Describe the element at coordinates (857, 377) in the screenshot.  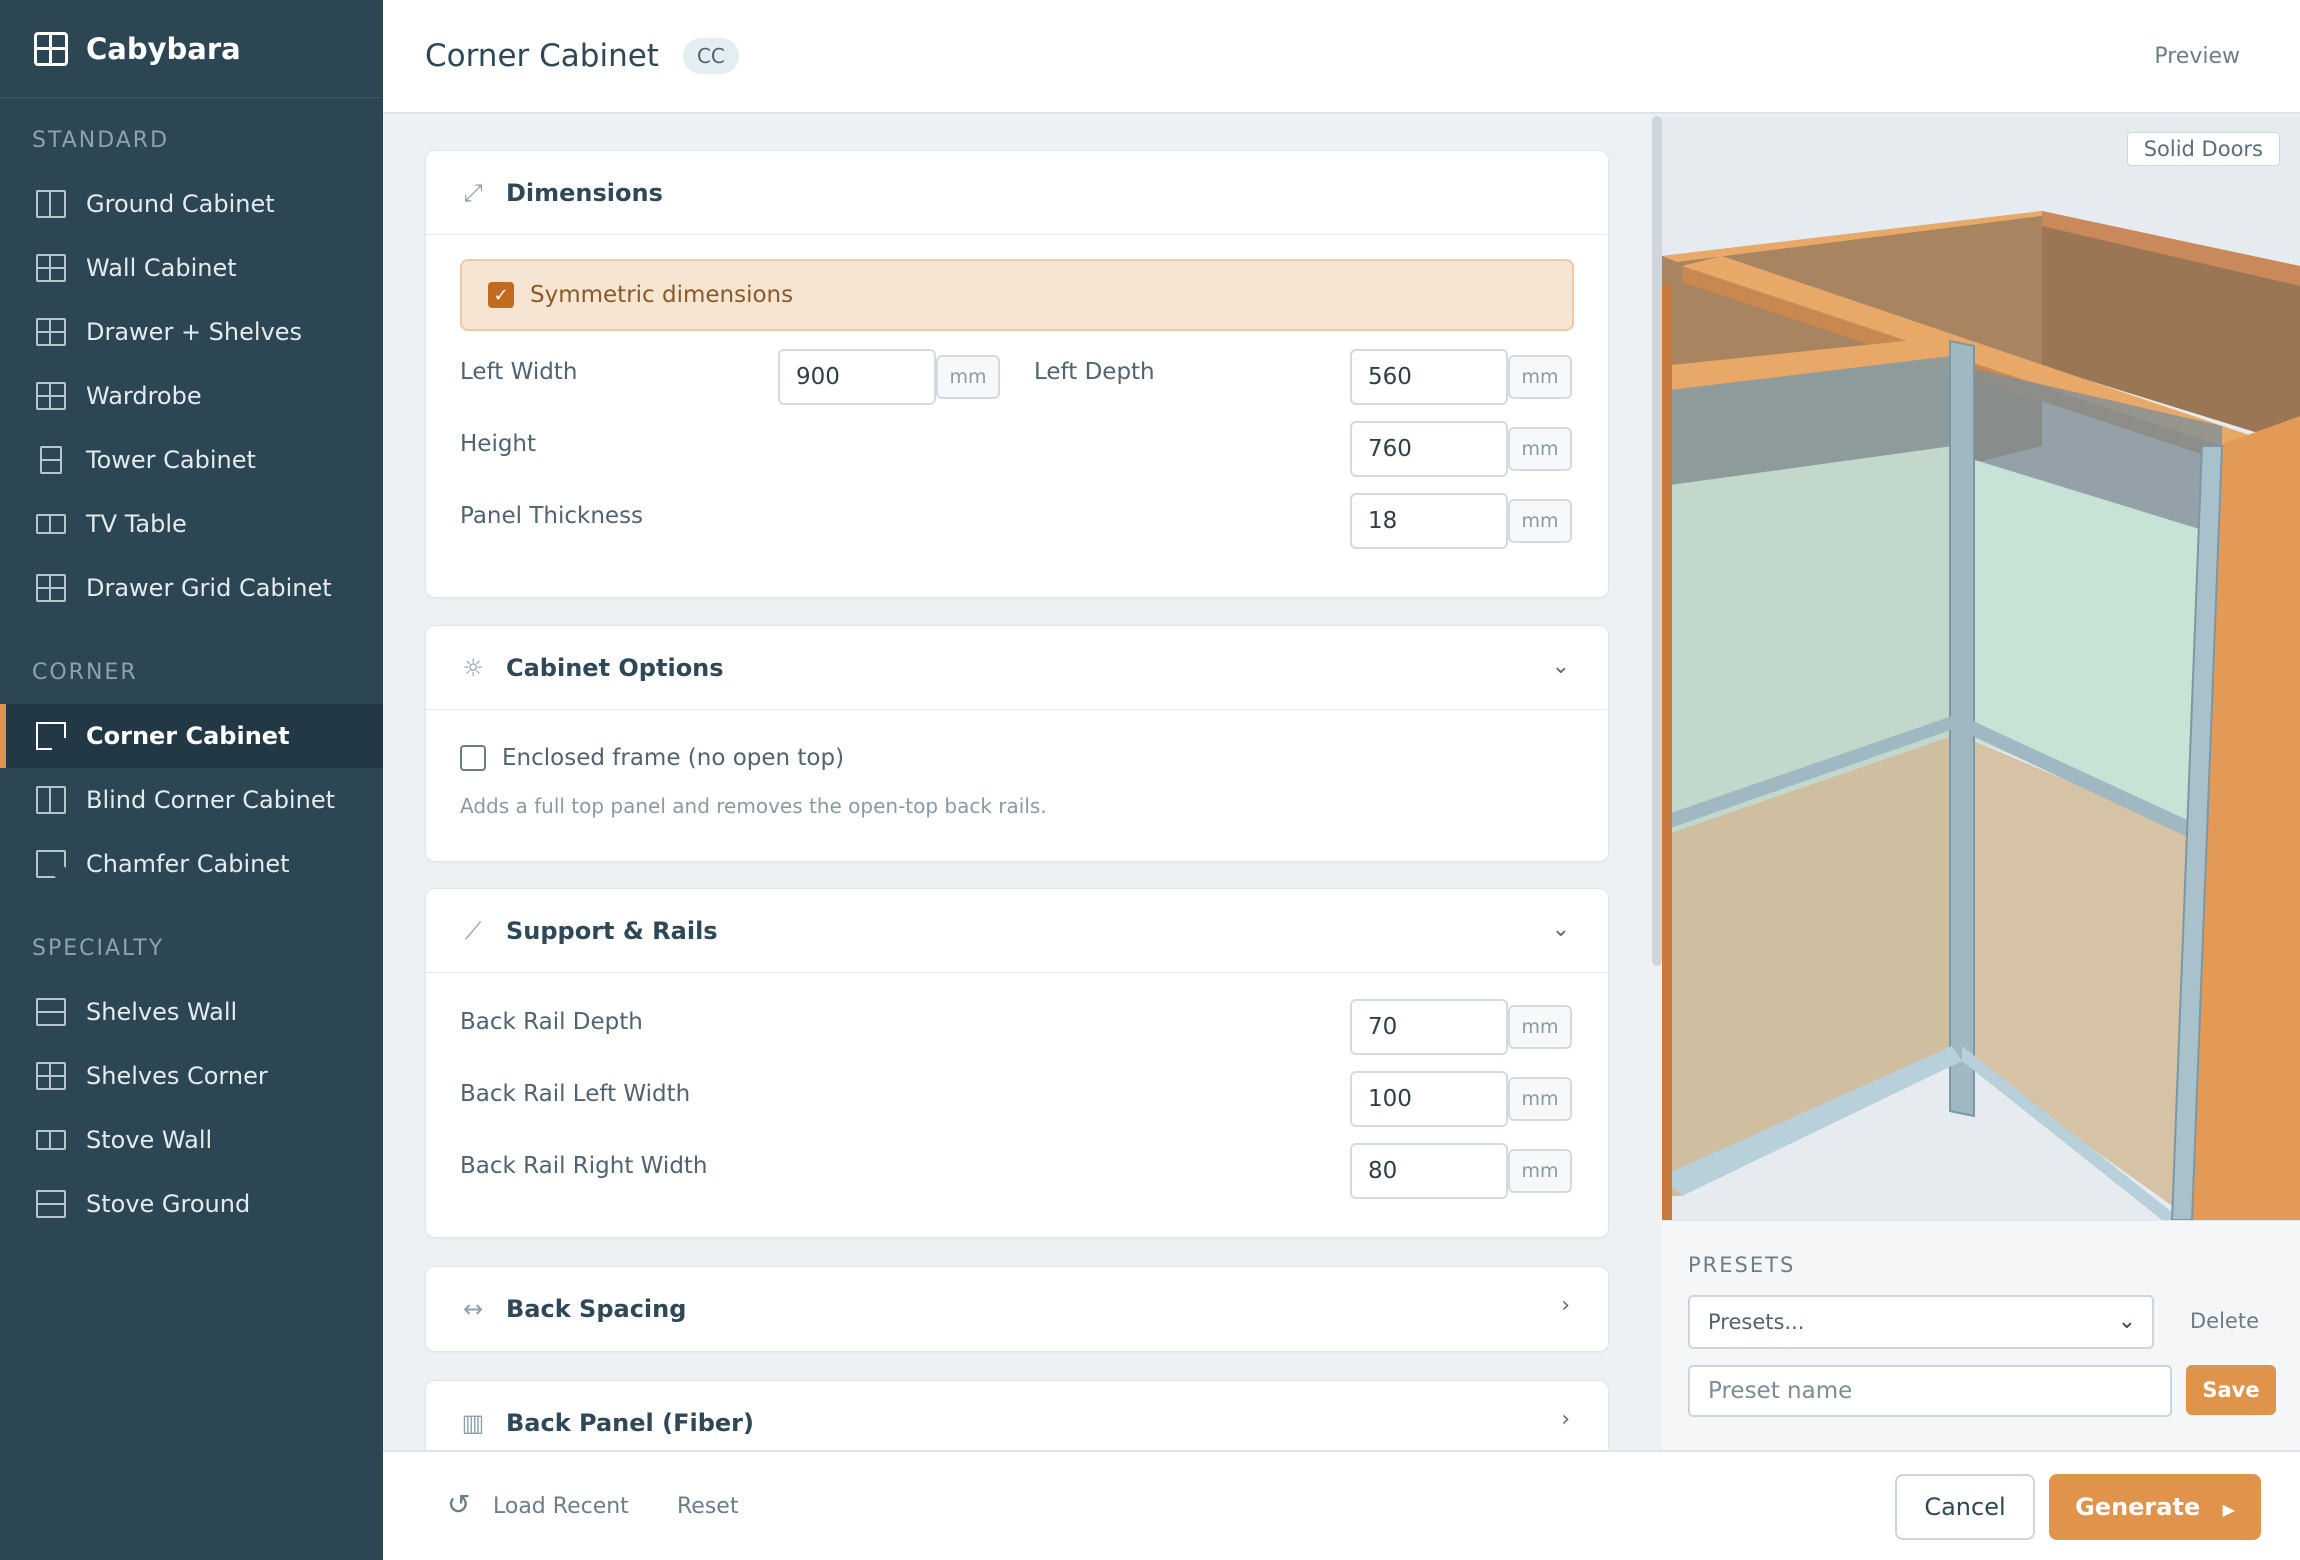
I see `left-width-input: 900` at that location.